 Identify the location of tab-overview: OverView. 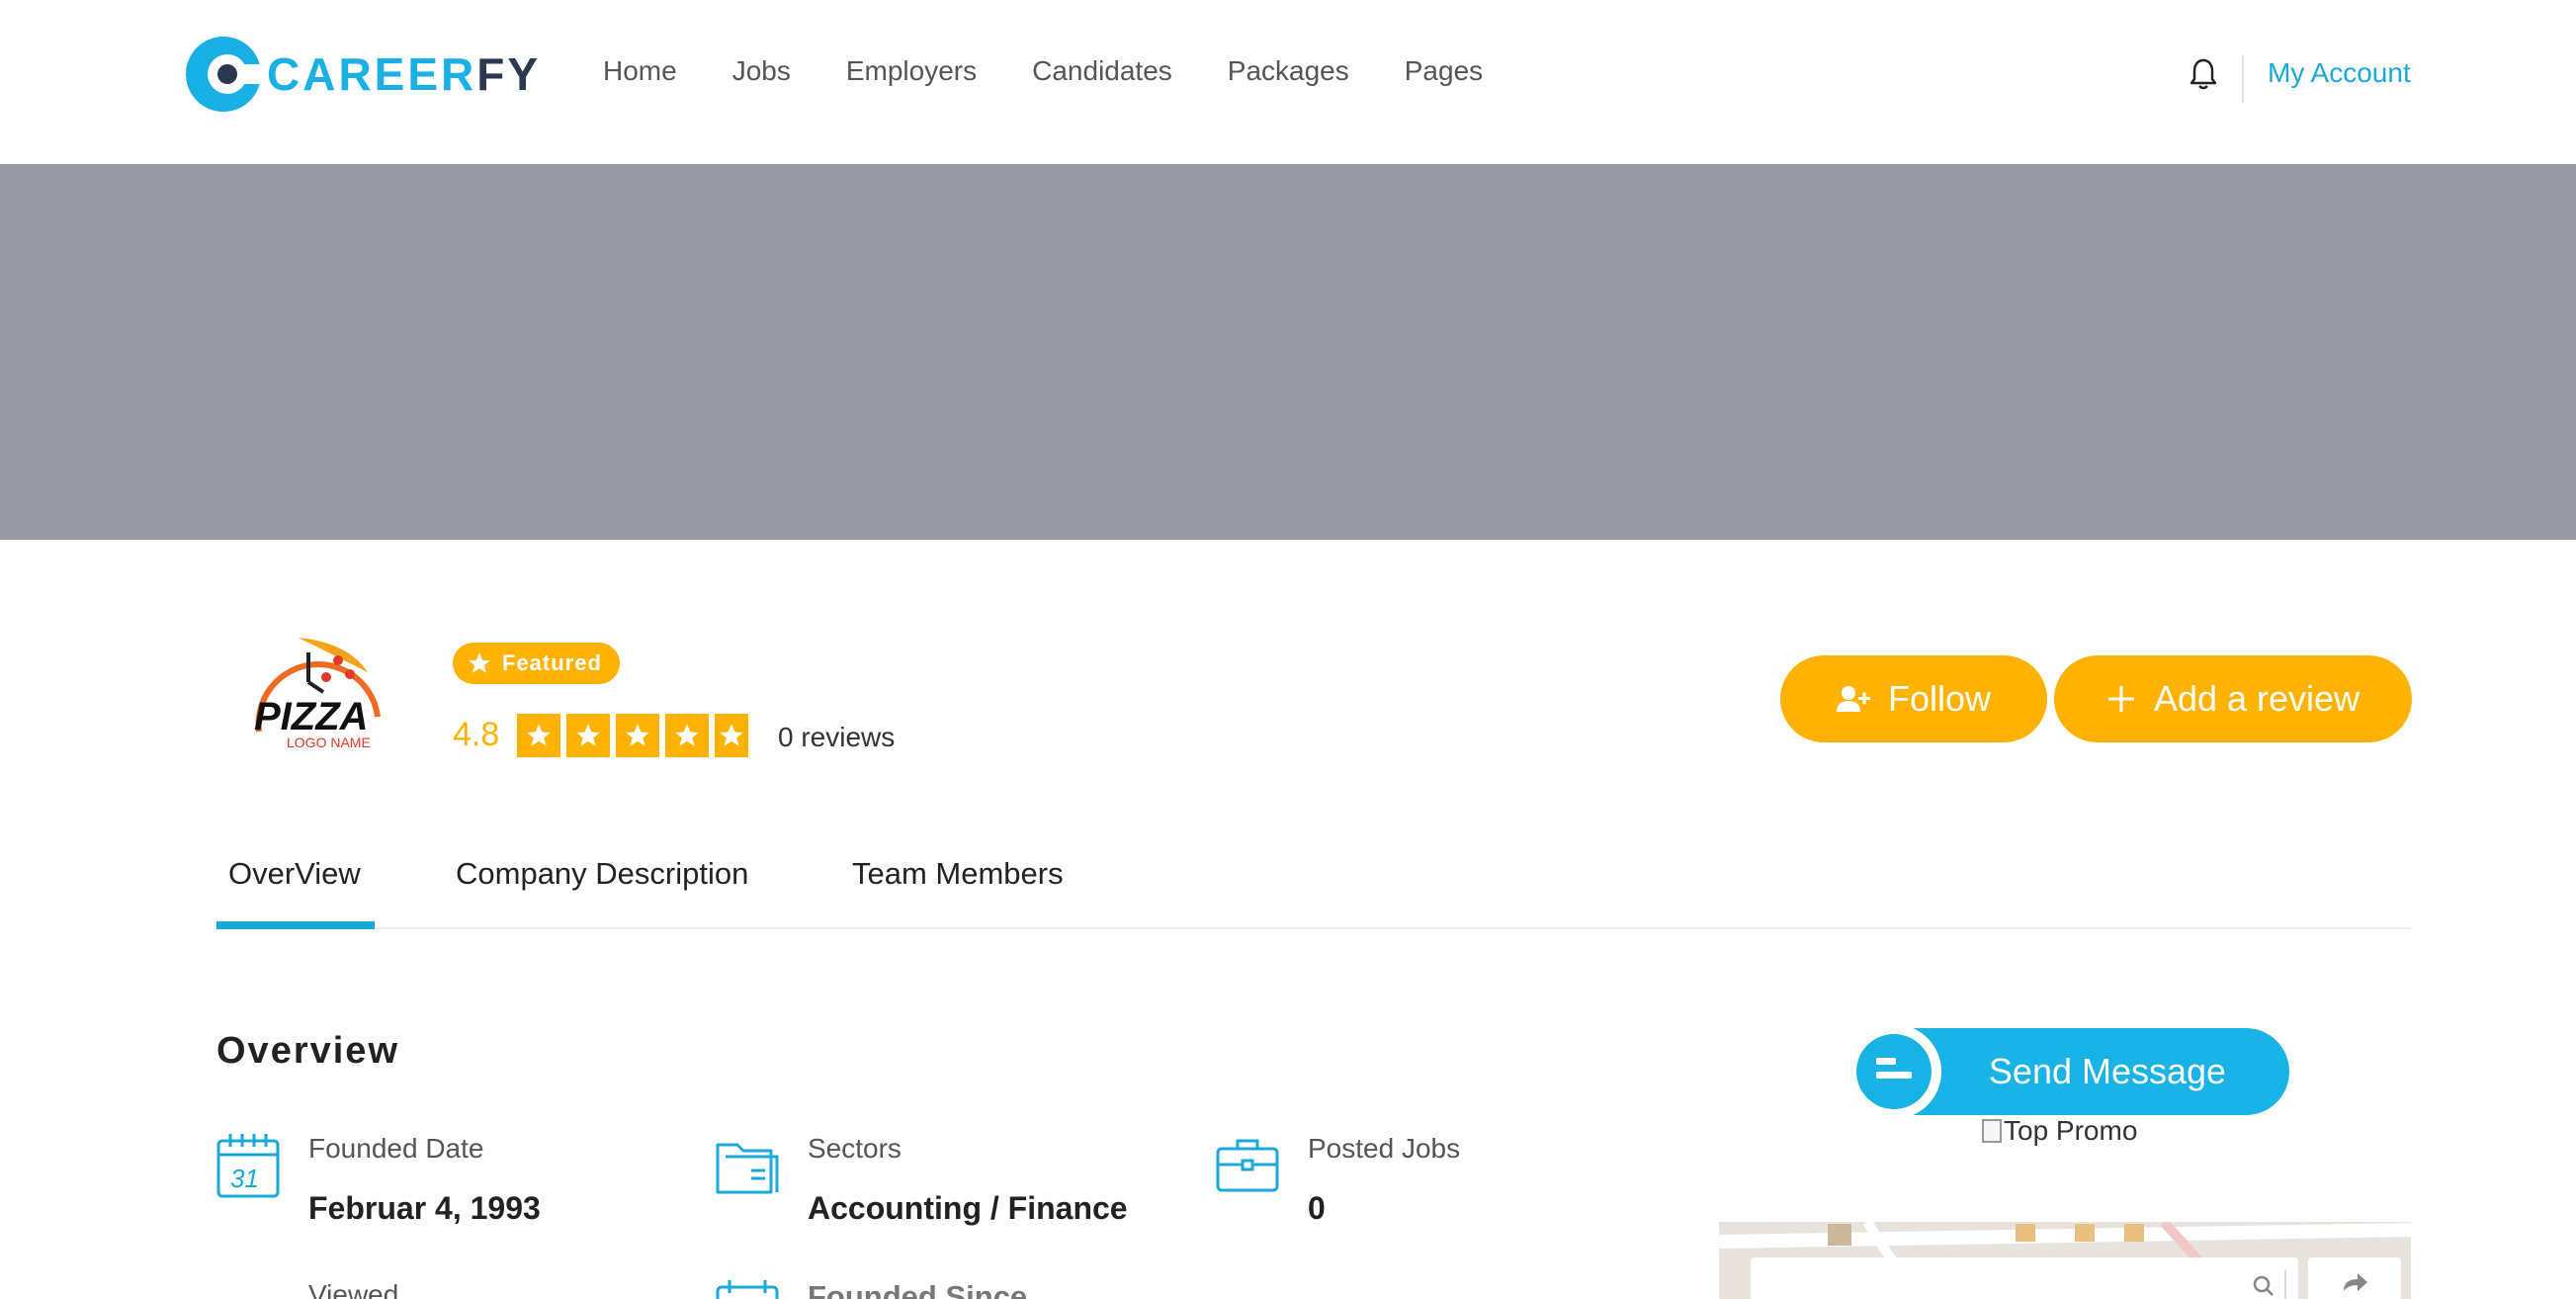
(294, 874).